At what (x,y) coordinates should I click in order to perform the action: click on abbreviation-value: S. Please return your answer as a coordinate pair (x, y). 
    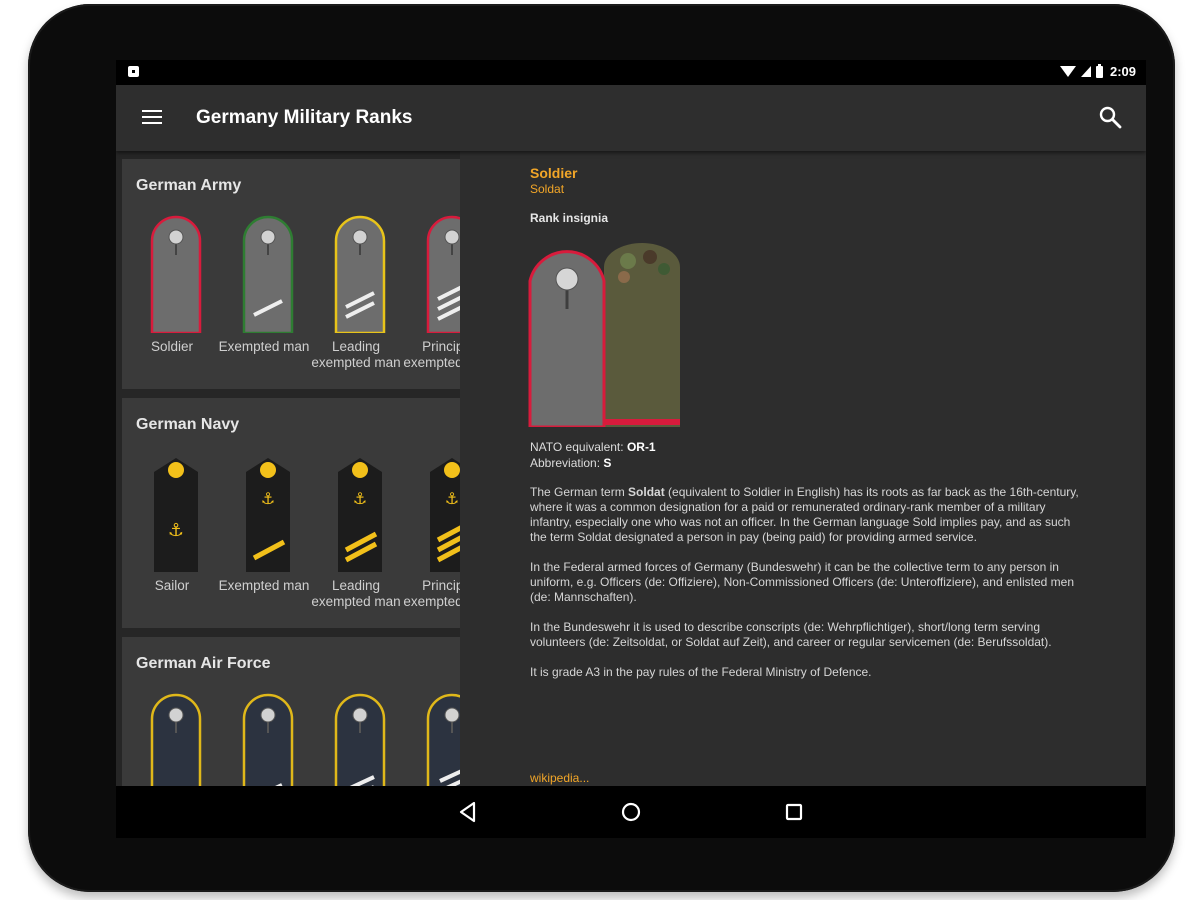
    Looking at the image, I should click on (607, 463).